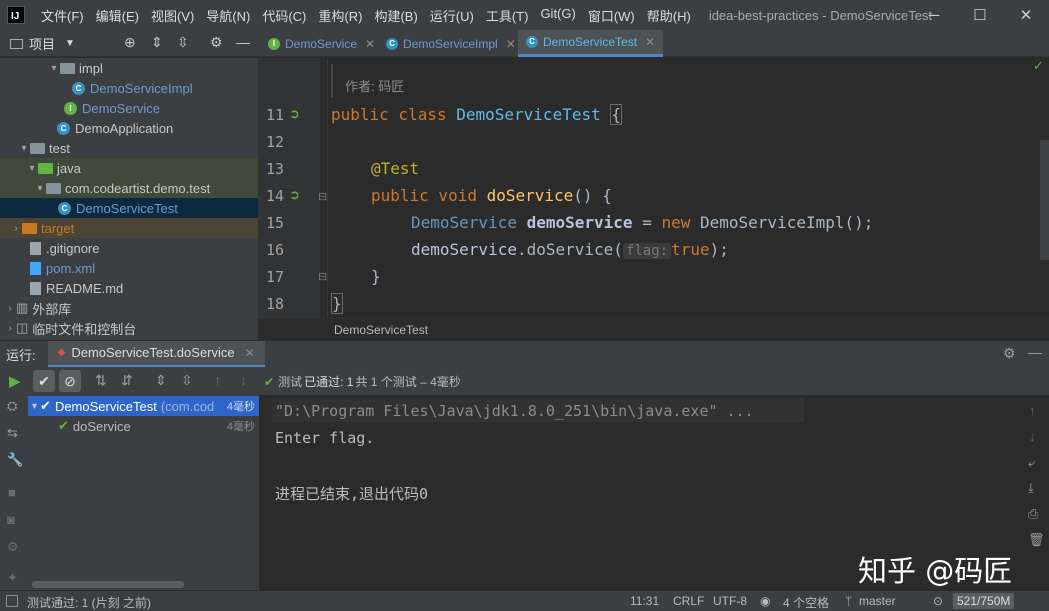  What do you see at coordinates (228, 15) in the screenshot?
I see `menu-navigate: 导航(N)` at bounding box center [228, 15].